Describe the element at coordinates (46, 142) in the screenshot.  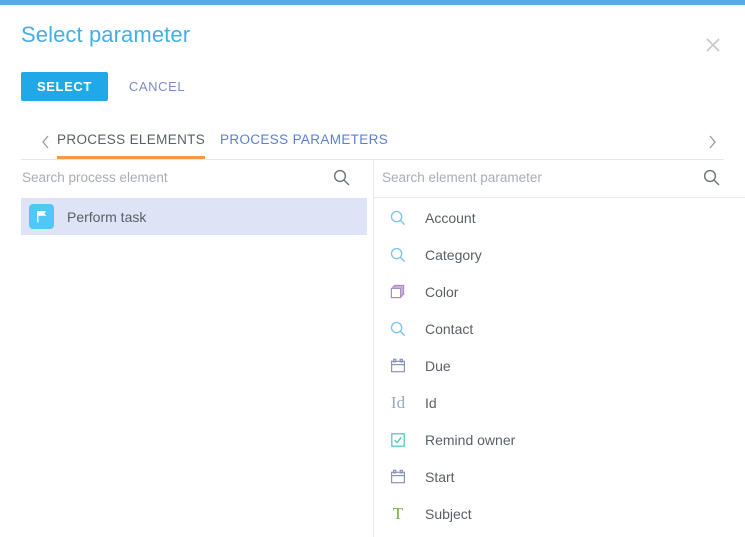
I see `chevron-left-icon` at that location.